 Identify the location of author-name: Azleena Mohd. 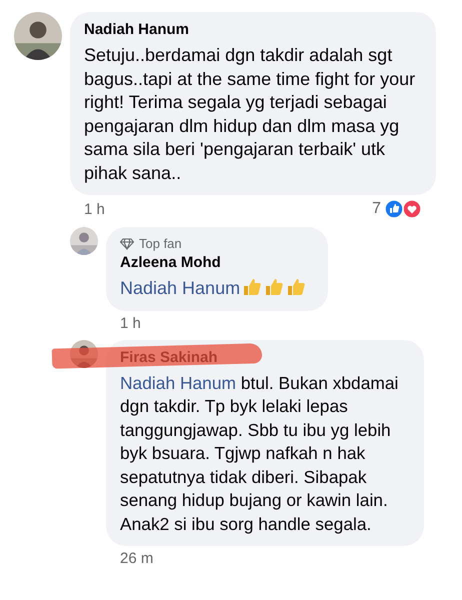
(217, 263).